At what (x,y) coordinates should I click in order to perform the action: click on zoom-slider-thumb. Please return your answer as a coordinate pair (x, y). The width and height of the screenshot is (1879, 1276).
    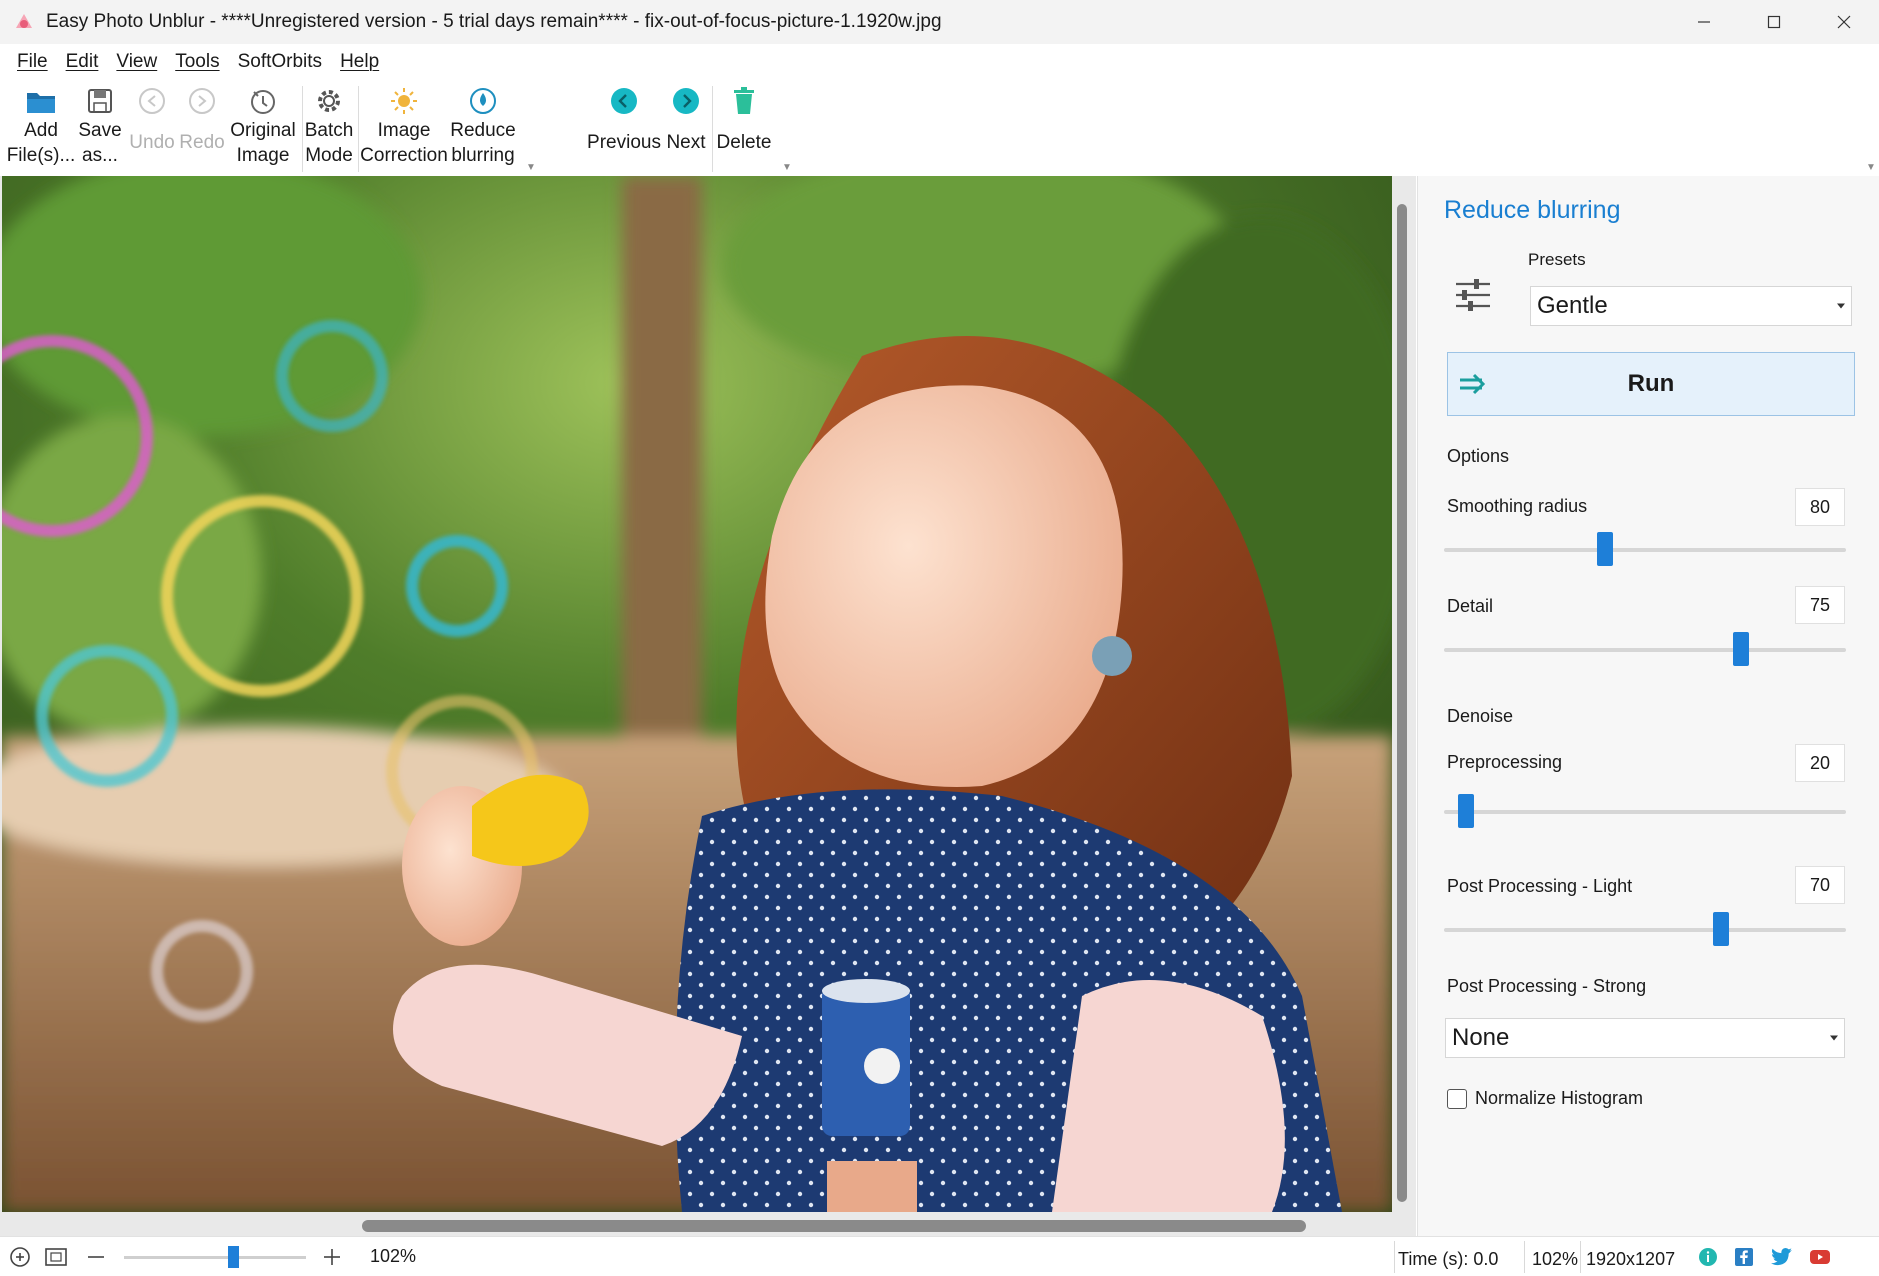
    Looking at the image, I should click on (234, 1257).